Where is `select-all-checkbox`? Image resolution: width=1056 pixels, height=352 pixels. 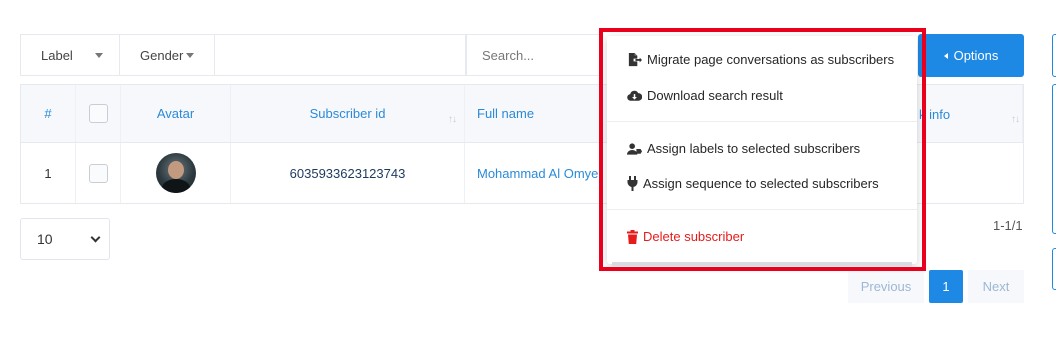
select-all-checkbox is located at coordinates (98, 113).